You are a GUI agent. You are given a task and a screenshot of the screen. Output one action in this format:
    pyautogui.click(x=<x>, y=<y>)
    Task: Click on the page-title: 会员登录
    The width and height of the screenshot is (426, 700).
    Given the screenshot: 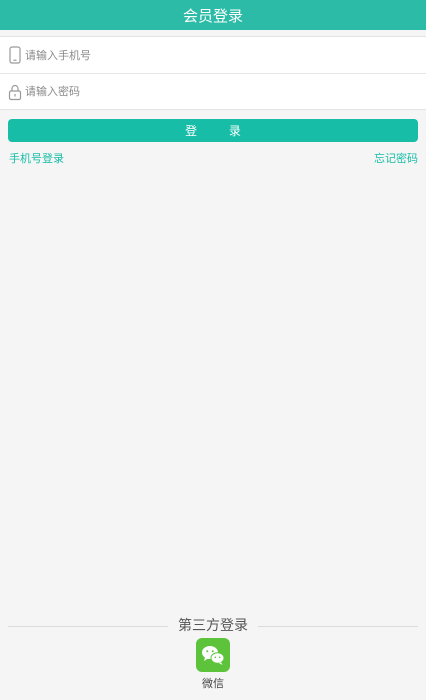 What is the action you would take?
    pyautogui.click(x=212, y=15)
    